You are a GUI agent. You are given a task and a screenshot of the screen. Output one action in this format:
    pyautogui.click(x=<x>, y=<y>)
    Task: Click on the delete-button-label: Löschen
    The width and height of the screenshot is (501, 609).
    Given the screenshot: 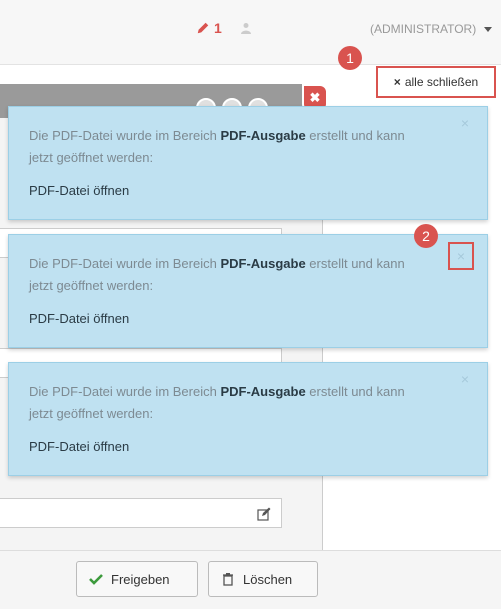 What is the action you would take?
    pyautogui.click(x=268, y=579)
    